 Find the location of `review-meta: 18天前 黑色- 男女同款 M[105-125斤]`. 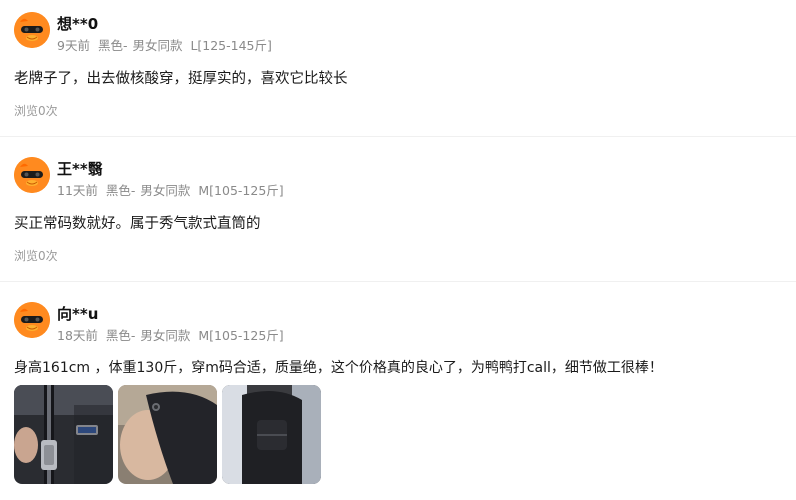

review-meta: 18天前 黑色- 男女同款 M[105-125斤] is located at coordinates (172, 334).